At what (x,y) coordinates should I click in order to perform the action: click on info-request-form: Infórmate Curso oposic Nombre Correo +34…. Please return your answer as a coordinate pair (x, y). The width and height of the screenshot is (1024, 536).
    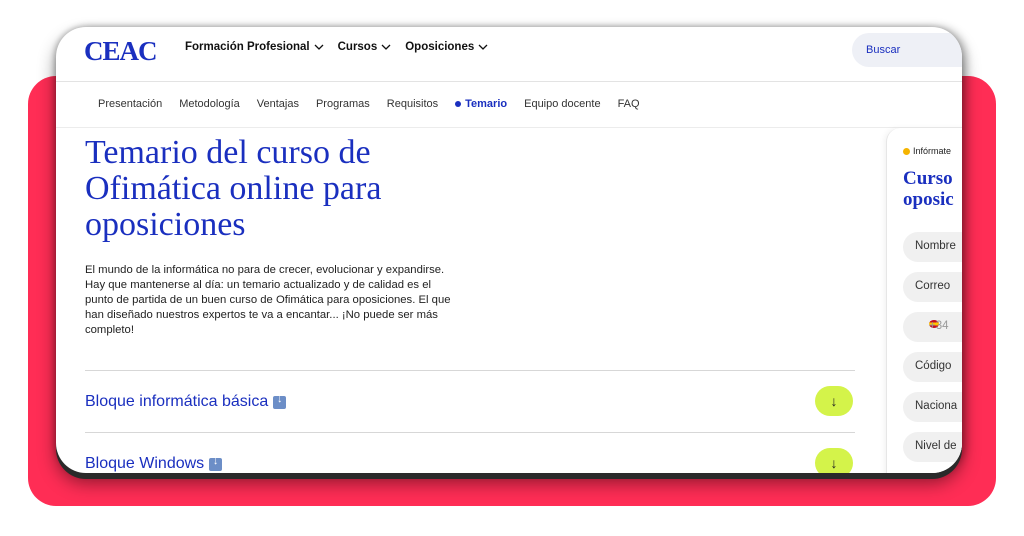
    Looking at the image, I should click on (924, 300).